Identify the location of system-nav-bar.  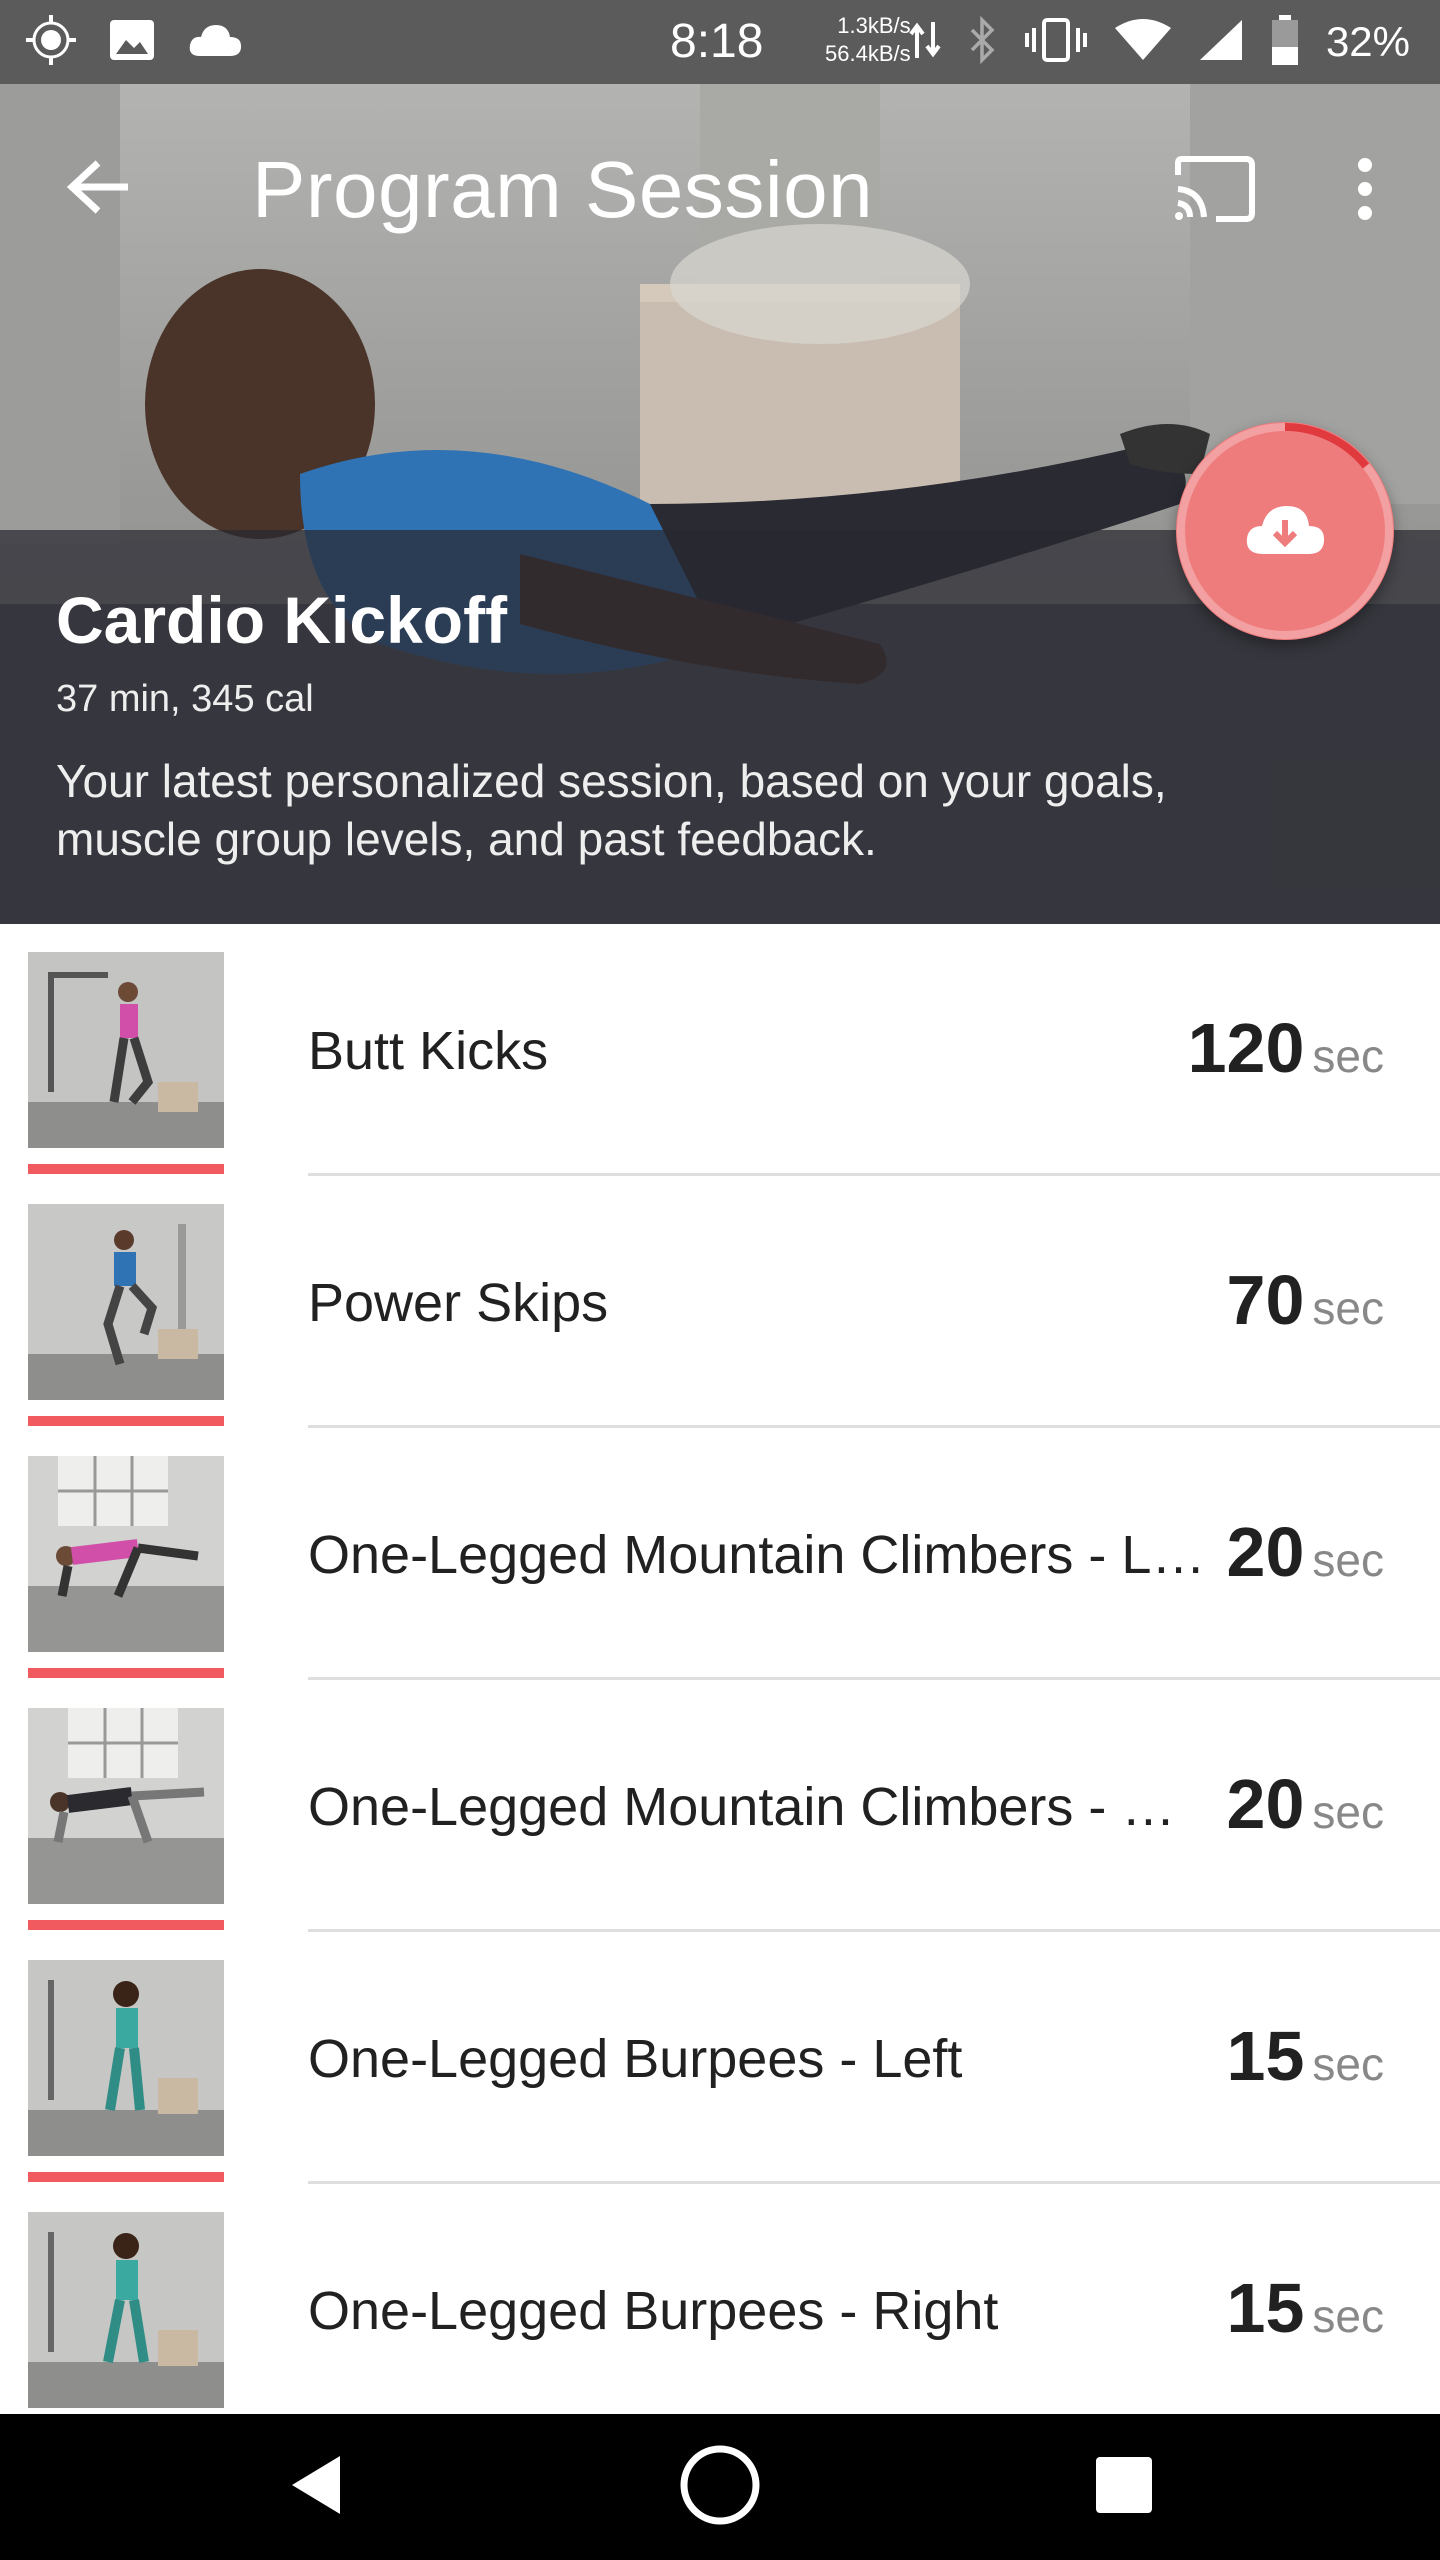
(720, 2487).